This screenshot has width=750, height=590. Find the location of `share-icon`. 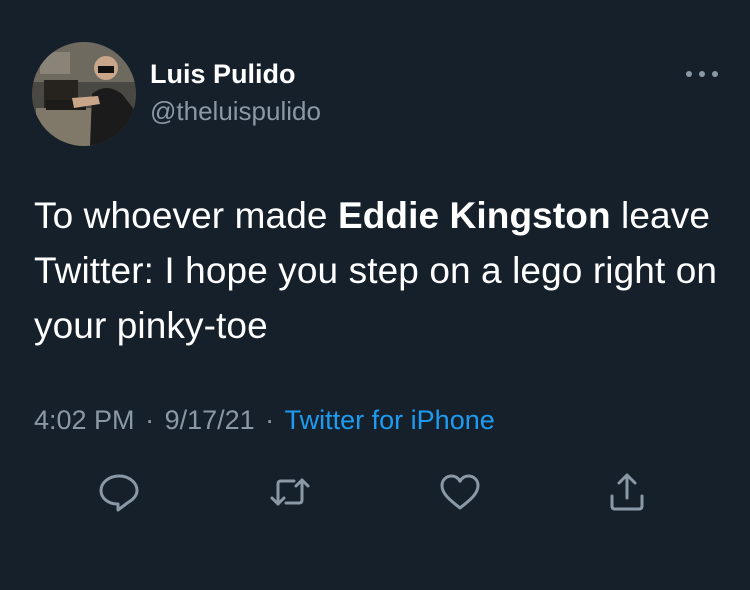

share-icon is located at coordinates (627, 492).